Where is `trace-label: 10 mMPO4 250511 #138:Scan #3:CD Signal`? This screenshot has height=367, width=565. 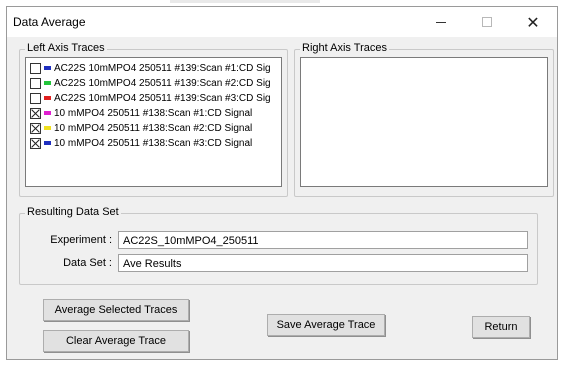 trace-label: 10 mMPO4 250511 #138:Scan #3:CD Signal is located at coordinates (153, 143).